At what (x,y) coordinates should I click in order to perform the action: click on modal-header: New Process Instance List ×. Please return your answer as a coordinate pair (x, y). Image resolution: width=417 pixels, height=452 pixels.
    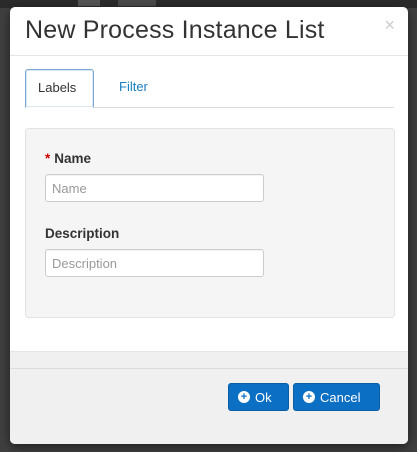
    Looking at the image, I should click on (209, 31).